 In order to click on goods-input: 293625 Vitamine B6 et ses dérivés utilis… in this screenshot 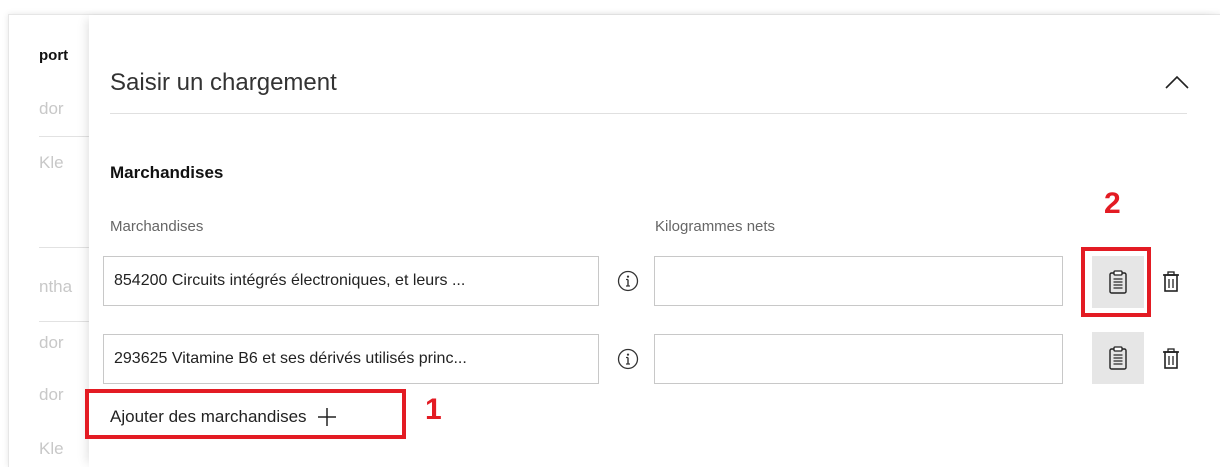, I will do `click(351, 359)`.